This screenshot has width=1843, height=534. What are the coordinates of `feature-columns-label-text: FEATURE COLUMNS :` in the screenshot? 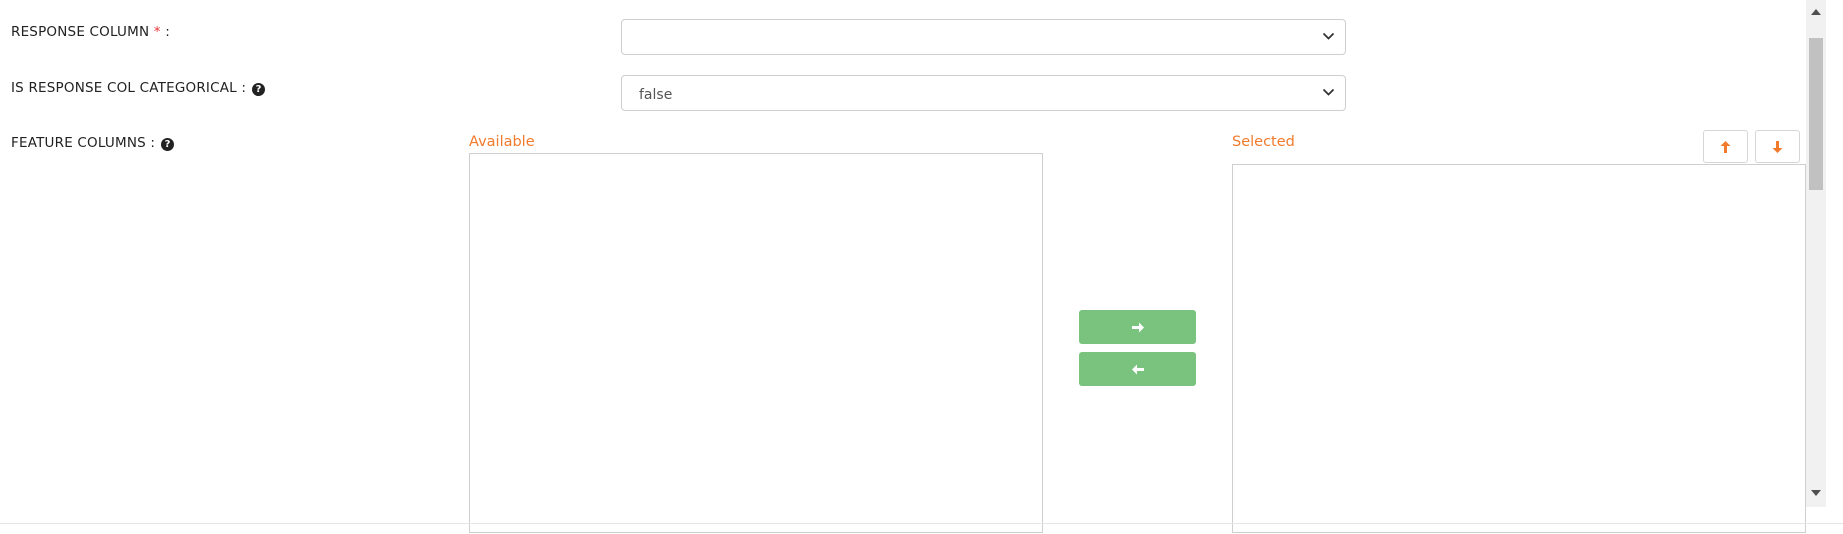 It's located at (83, 143).